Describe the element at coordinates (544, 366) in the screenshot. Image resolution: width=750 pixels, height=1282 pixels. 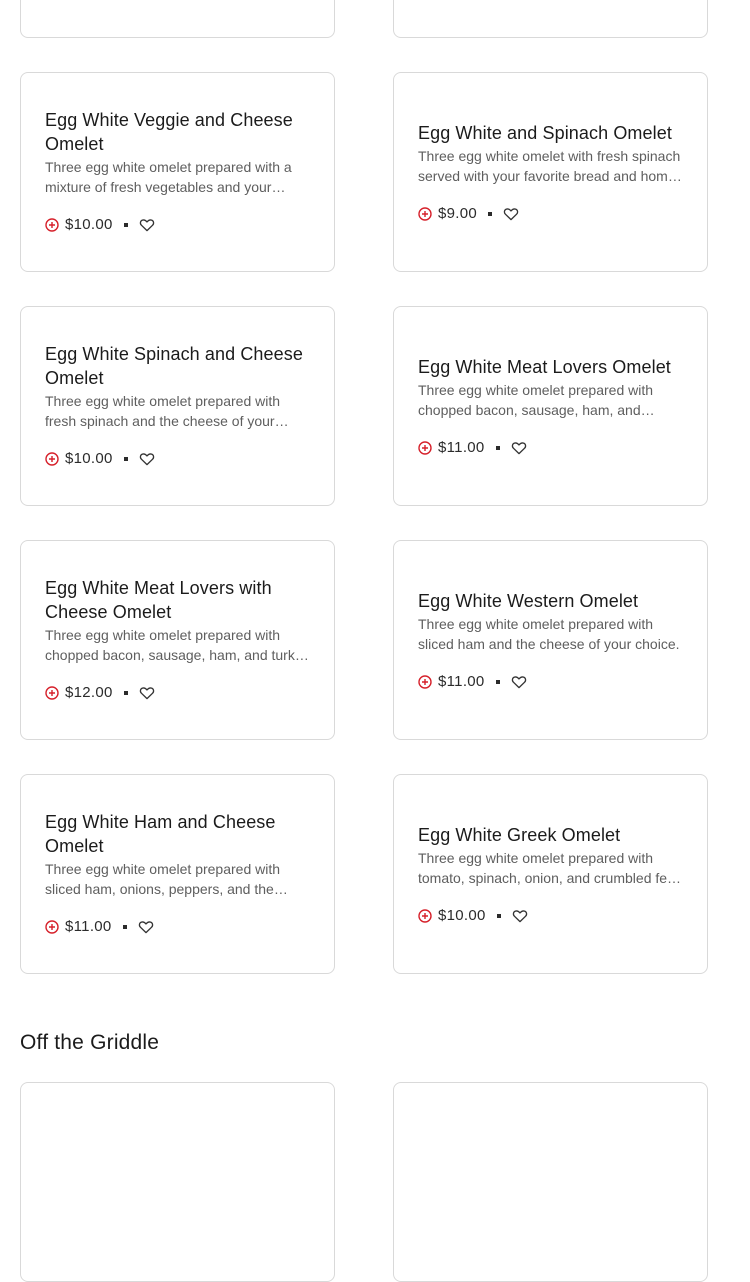
I see `item-name: Egg White Meat Lovers Omelet` at that location.